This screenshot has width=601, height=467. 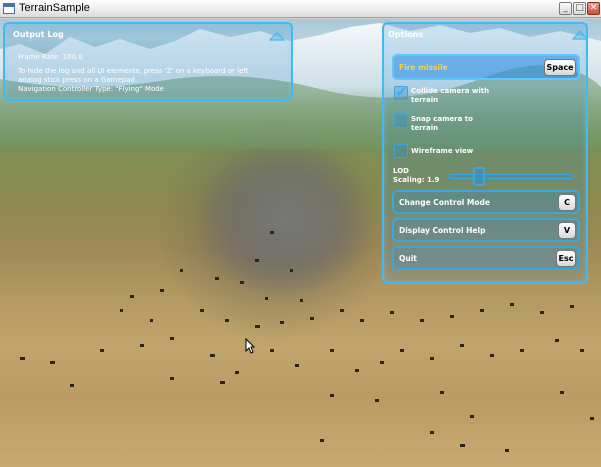 I want to click on esc-key-icon: Esc, so click(x=566, y=258).